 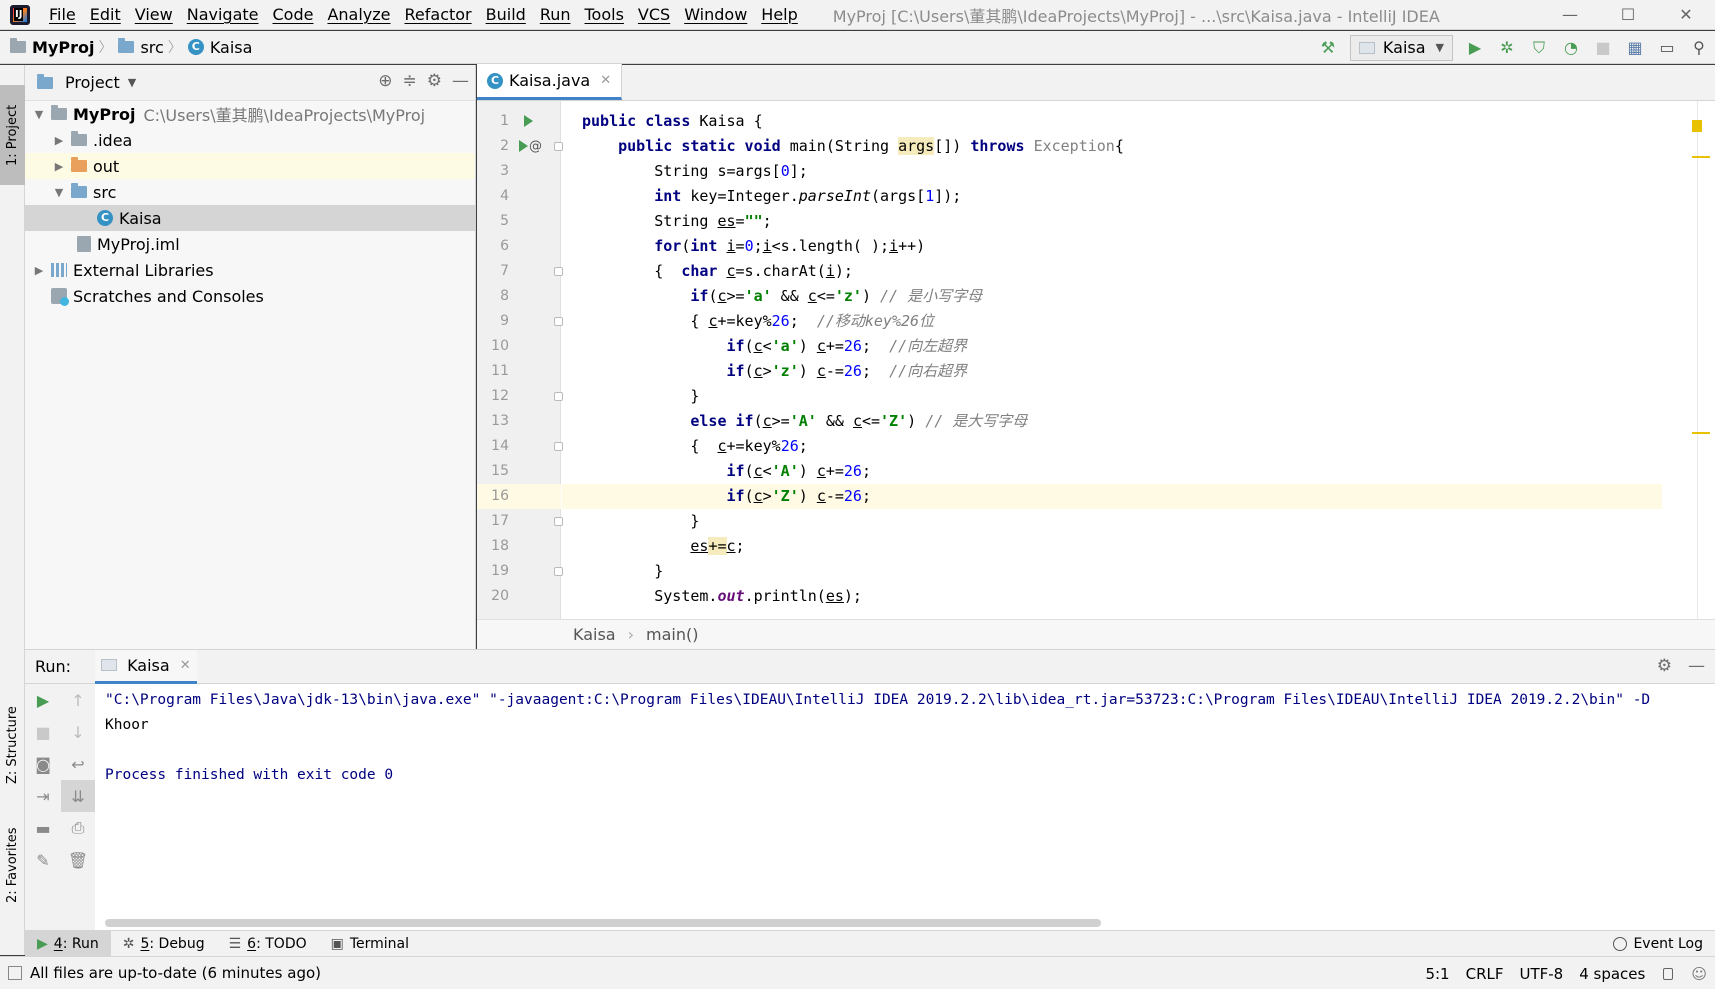 I want to click on tree-item-idea: ▶ .idea, so click(x=250, y=140).